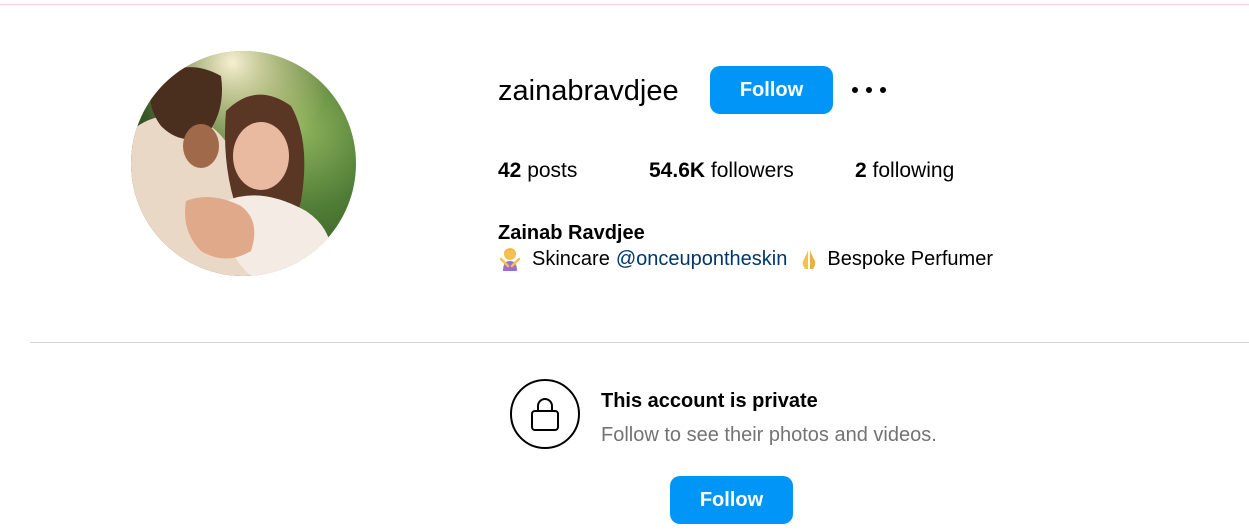 Image resolution: width=1249 pixels, height=532 pixels. What do you see at coordinates (677, 170) in the screenshot?
I see `followers-number: 54.6K` at bounding box center [677, 170].